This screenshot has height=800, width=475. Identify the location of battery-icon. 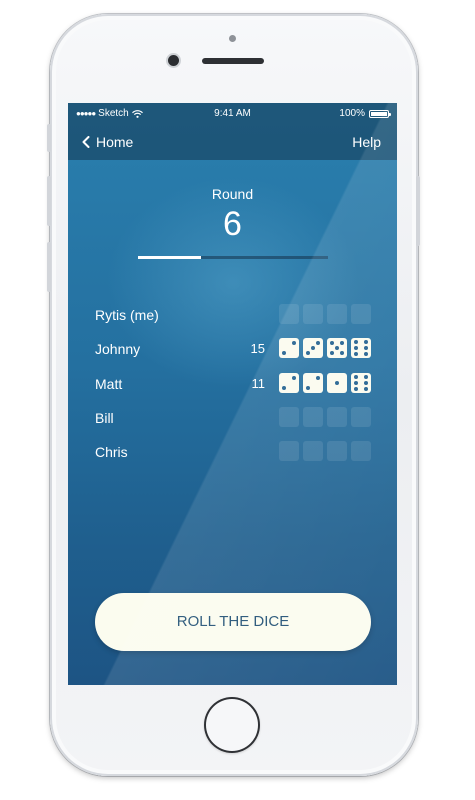
(380, 113).